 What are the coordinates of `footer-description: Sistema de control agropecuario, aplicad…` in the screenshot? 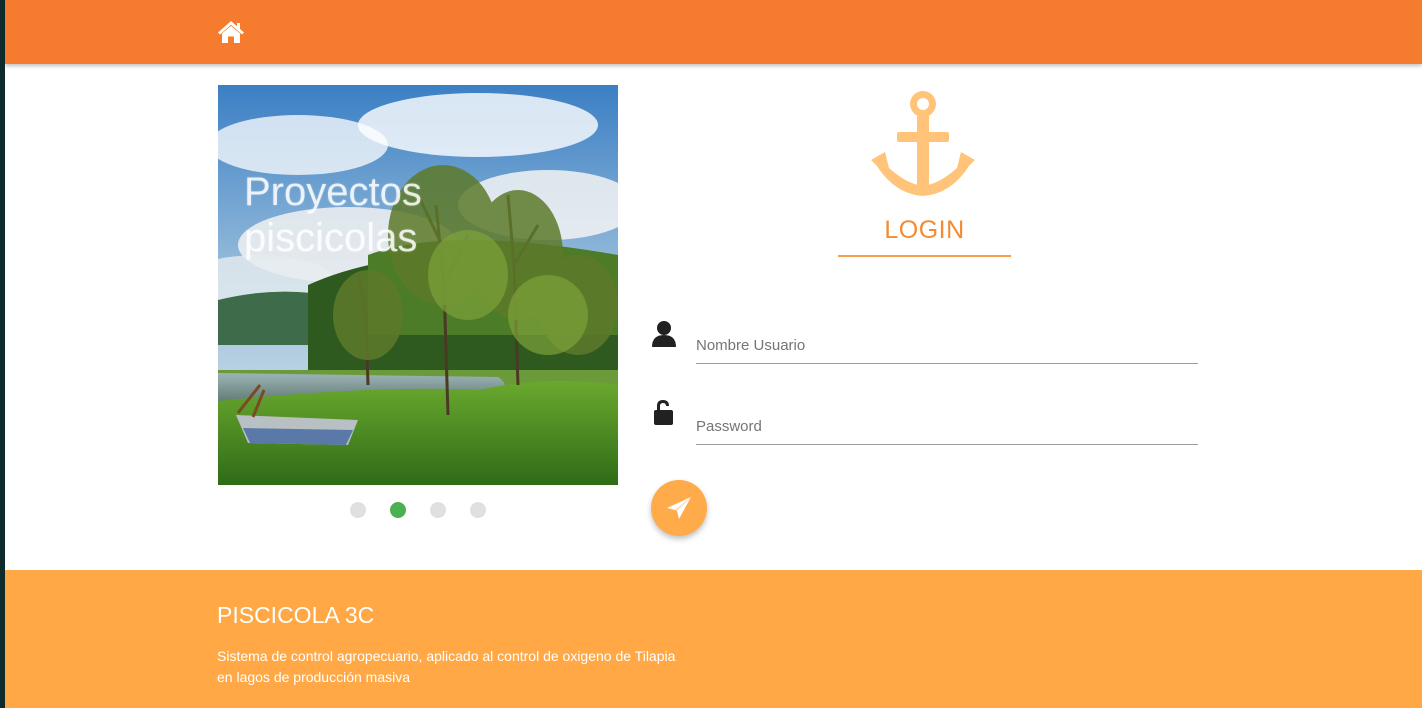 It's located at (446, 666).